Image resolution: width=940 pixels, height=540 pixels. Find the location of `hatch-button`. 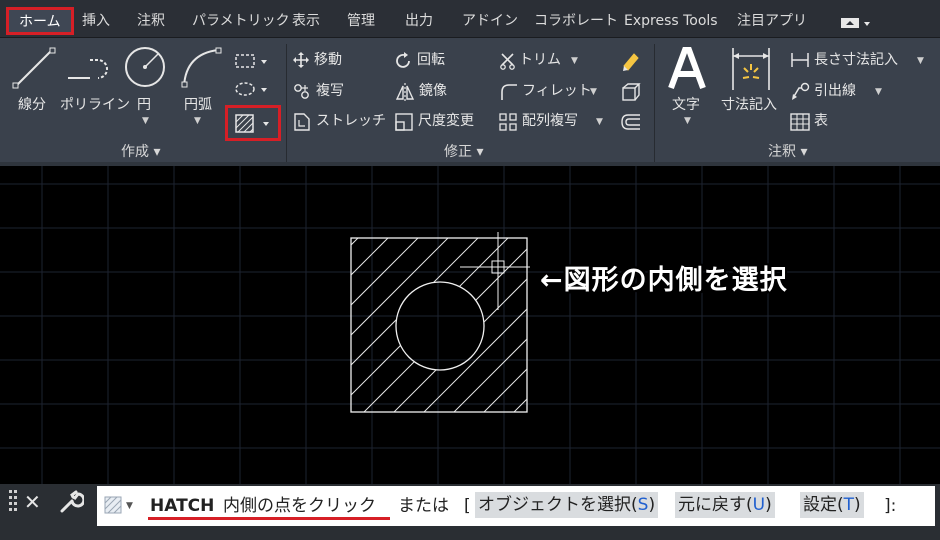

hatch-button is located at coordinates (253, 123).